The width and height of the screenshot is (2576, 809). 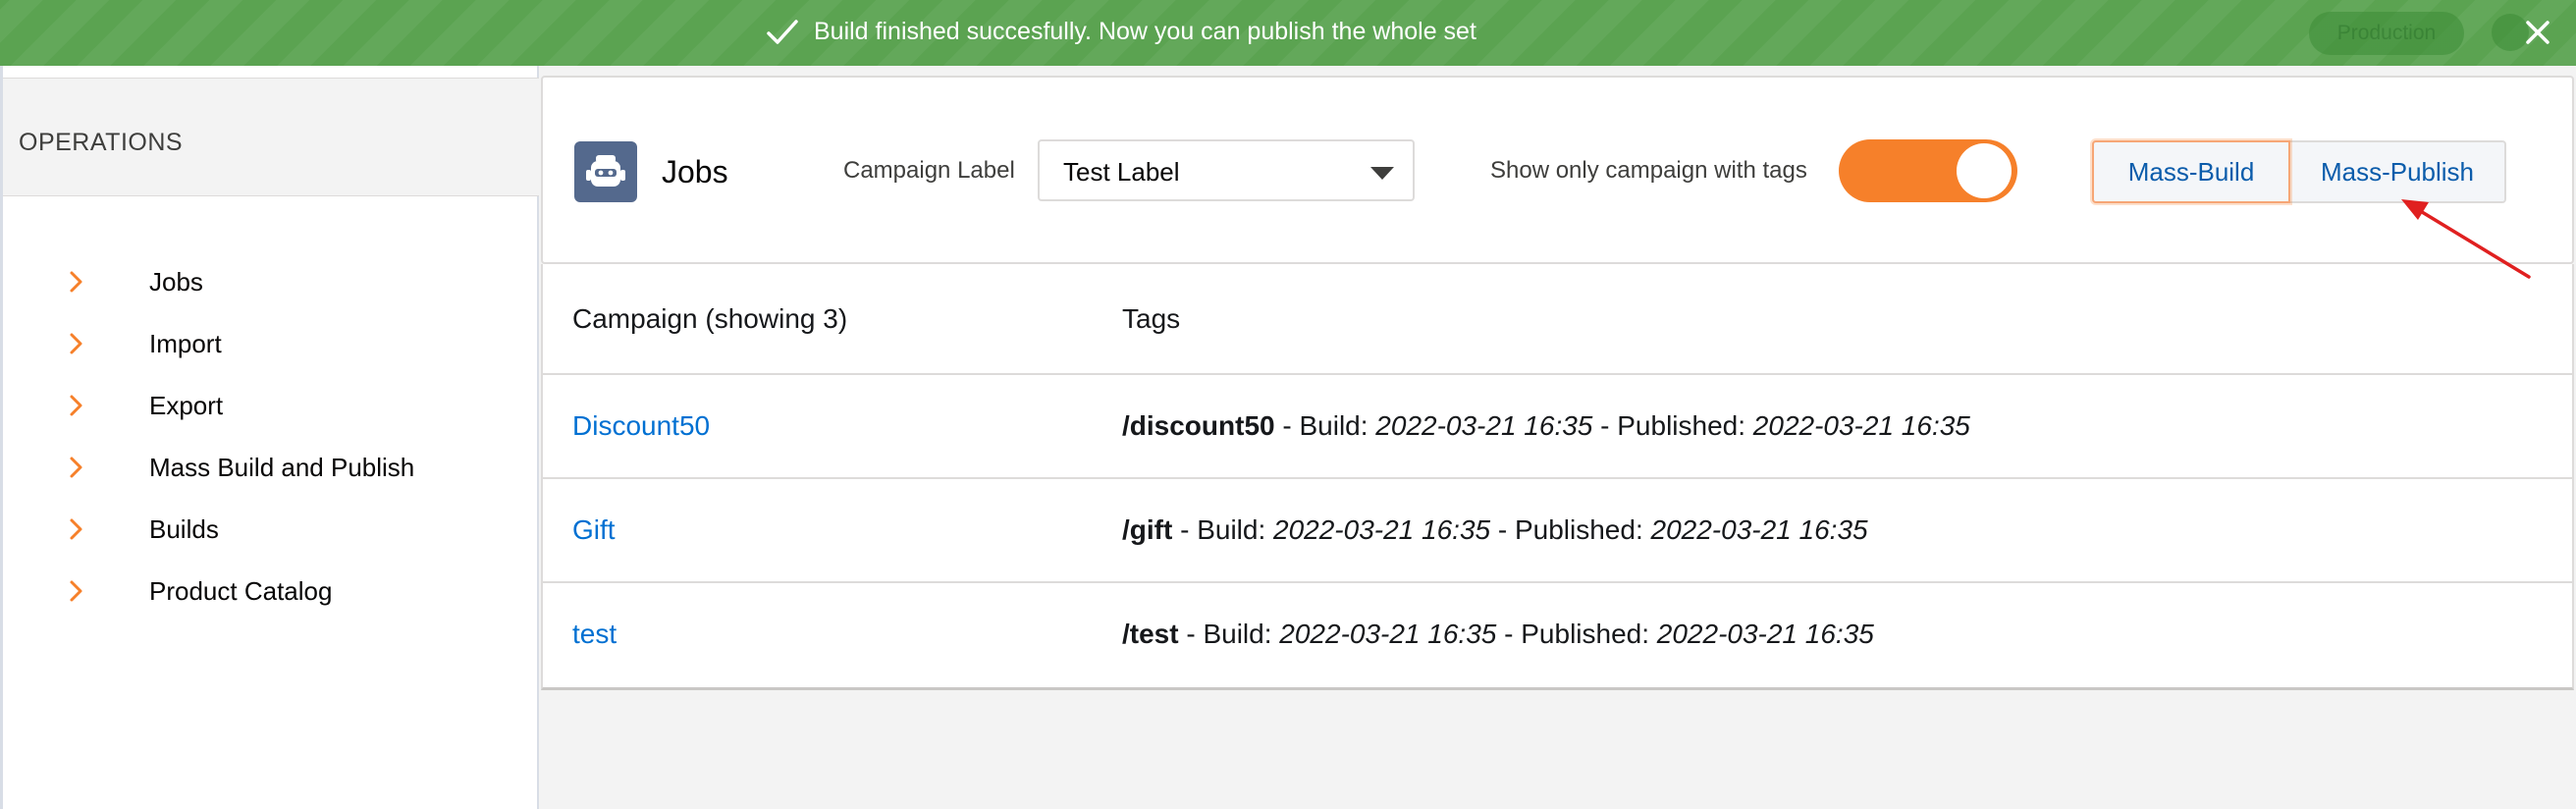 I want to click on campaign-link: Gift, so click(x=594, y=530).